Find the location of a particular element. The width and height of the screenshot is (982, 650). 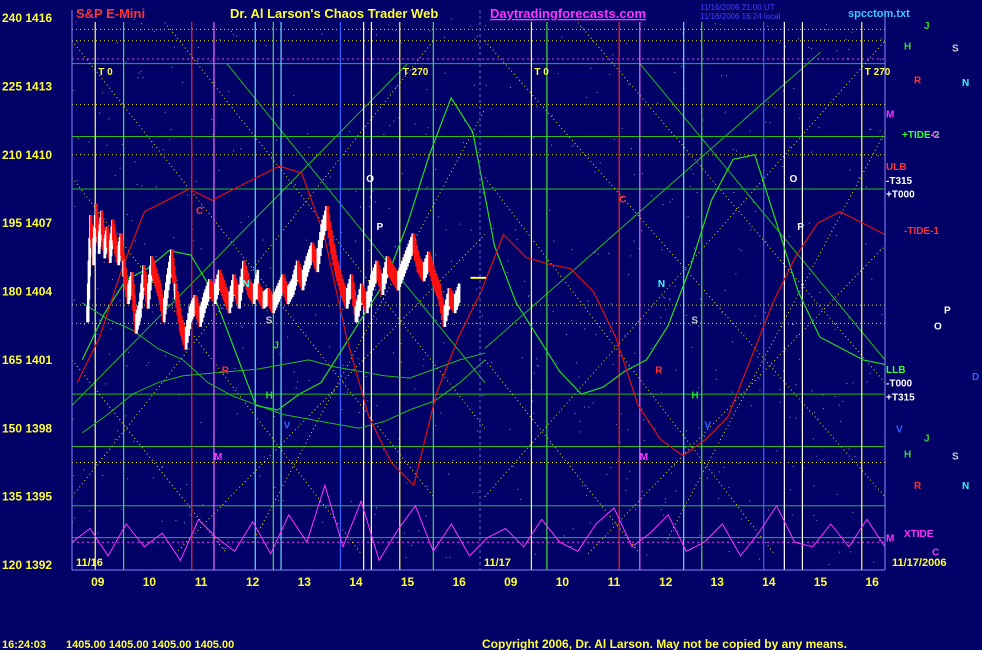

planet-annotation: N is located at coordinates (661, 284).